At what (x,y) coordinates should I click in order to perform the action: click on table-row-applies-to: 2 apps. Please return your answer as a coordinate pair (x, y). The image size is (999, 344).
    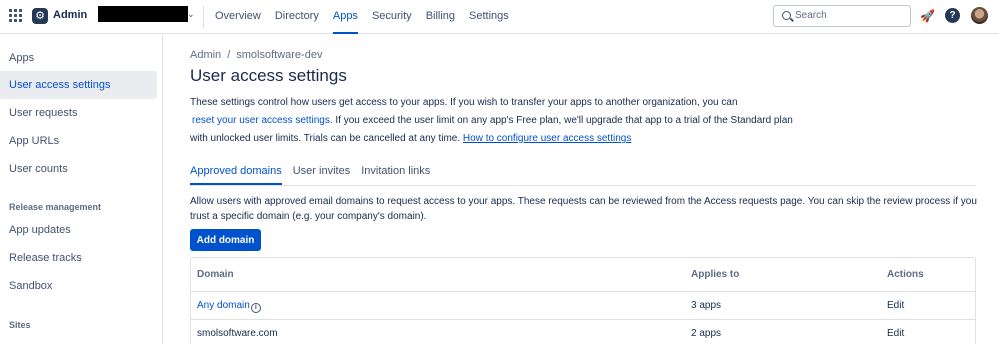
    Looking at the image, I should click on (706, 333).